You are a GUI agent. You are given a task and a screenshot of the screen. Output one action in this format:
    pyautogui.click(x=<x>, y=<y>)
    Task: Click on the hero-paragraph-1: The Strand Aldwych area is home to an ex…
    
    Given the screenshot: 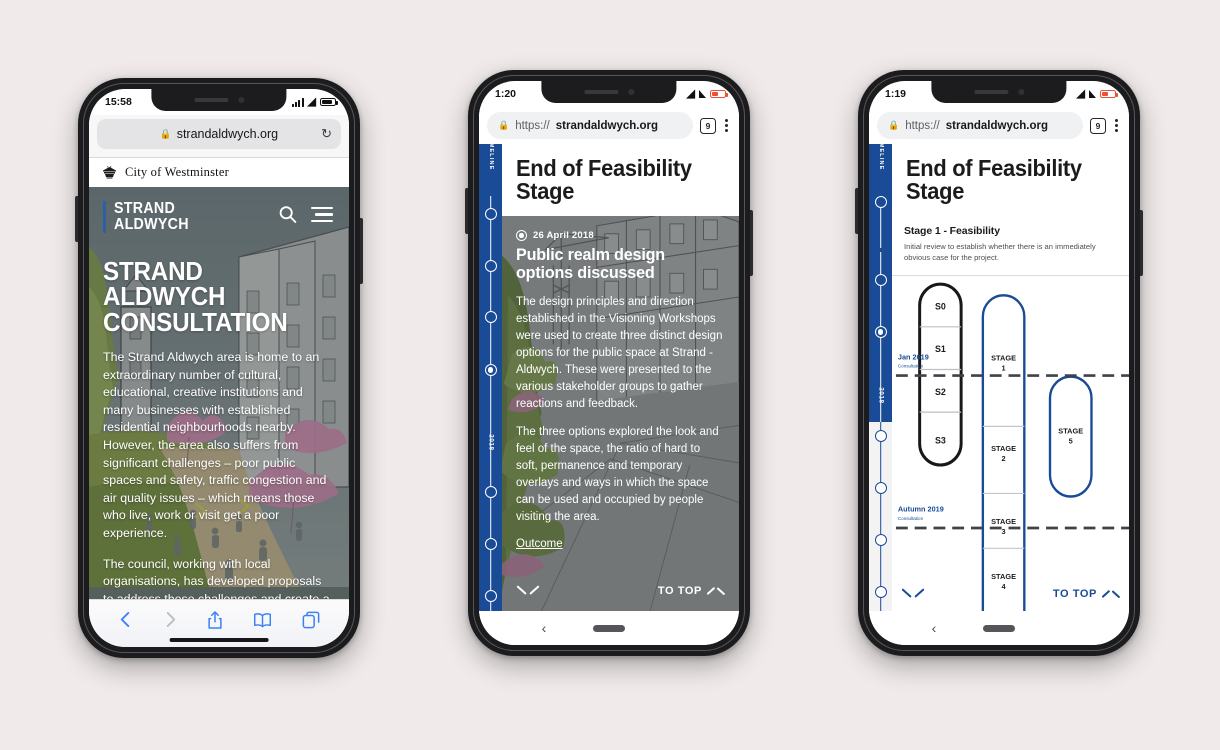 What is the action you would take?
    pyautogui.click(x=215, y=445)
    